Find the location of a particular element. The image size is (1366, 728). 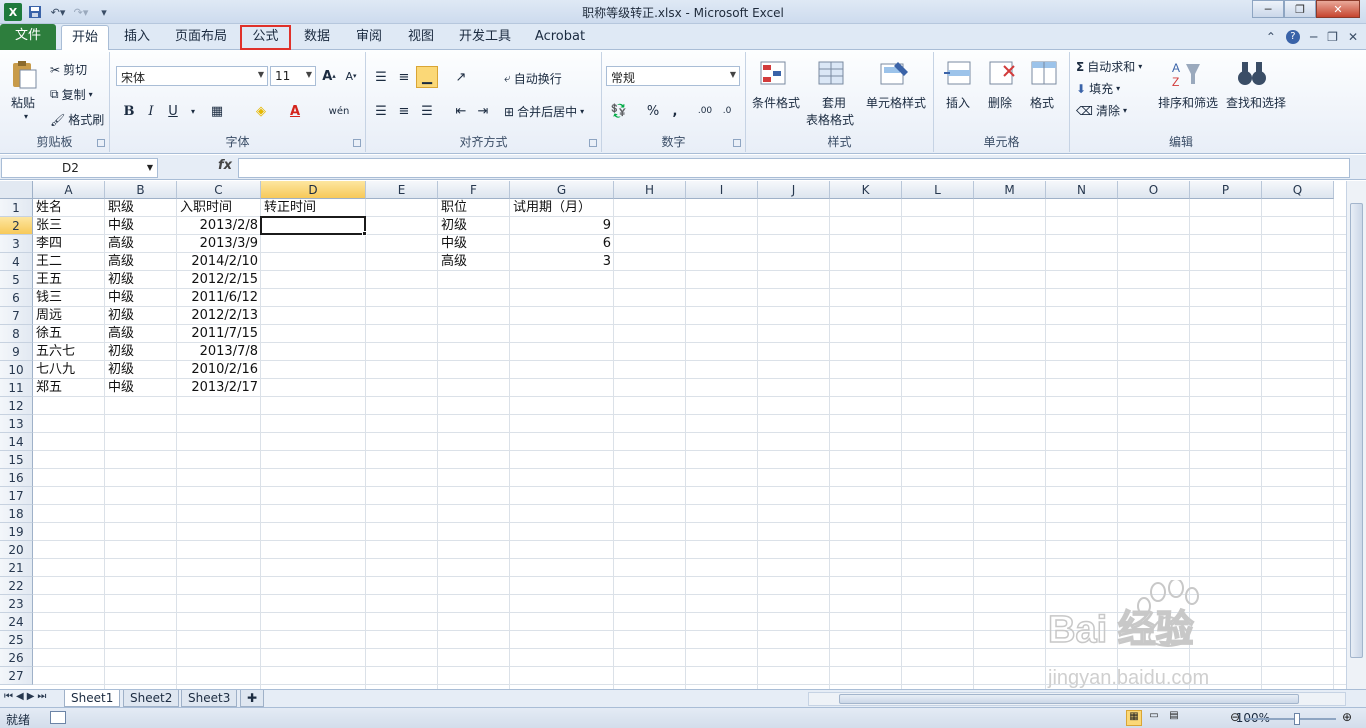

horizontal-scroll-thumb is located at coordinates (1069, 699).